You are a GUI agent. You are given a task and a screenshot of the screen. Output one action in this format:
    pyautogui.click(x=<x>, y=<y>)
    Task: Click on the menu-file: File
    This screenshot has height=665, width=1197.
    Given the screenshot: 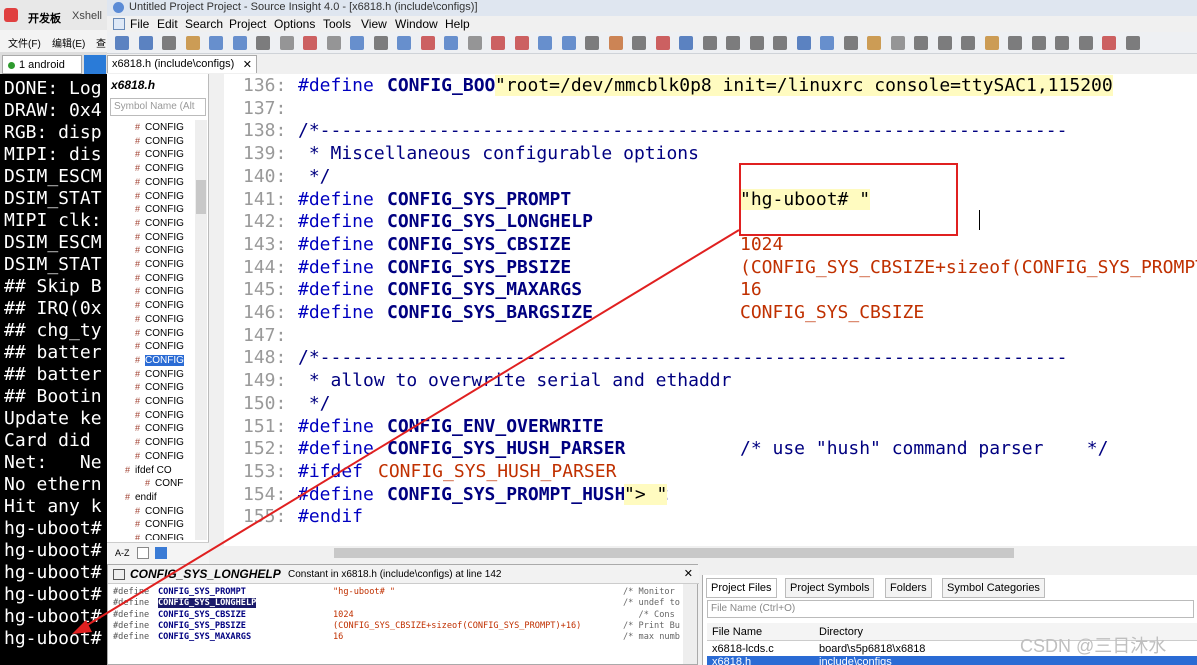 What is the action you would take?
    pyautogui.click(x=139, y=24)
    